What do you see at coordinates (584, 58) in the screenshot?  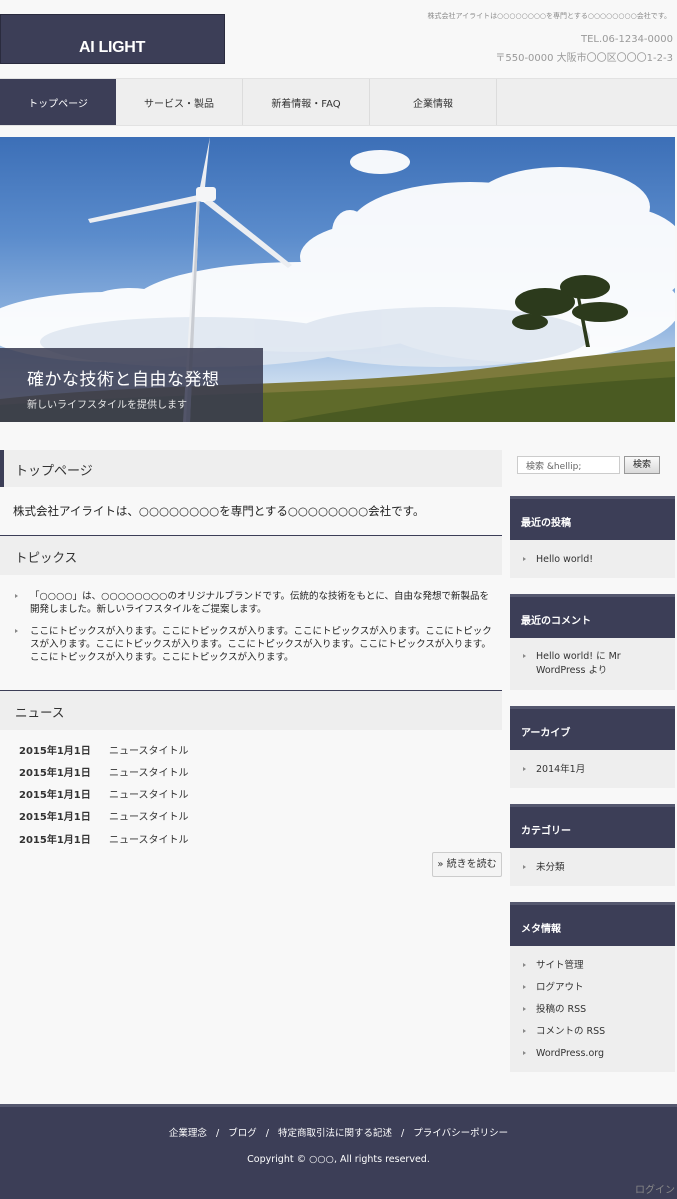 I see `company-address: 〒550-0000 大阪市〇〇区〇〇〇1-2-3` at bounding box center [584, 58].